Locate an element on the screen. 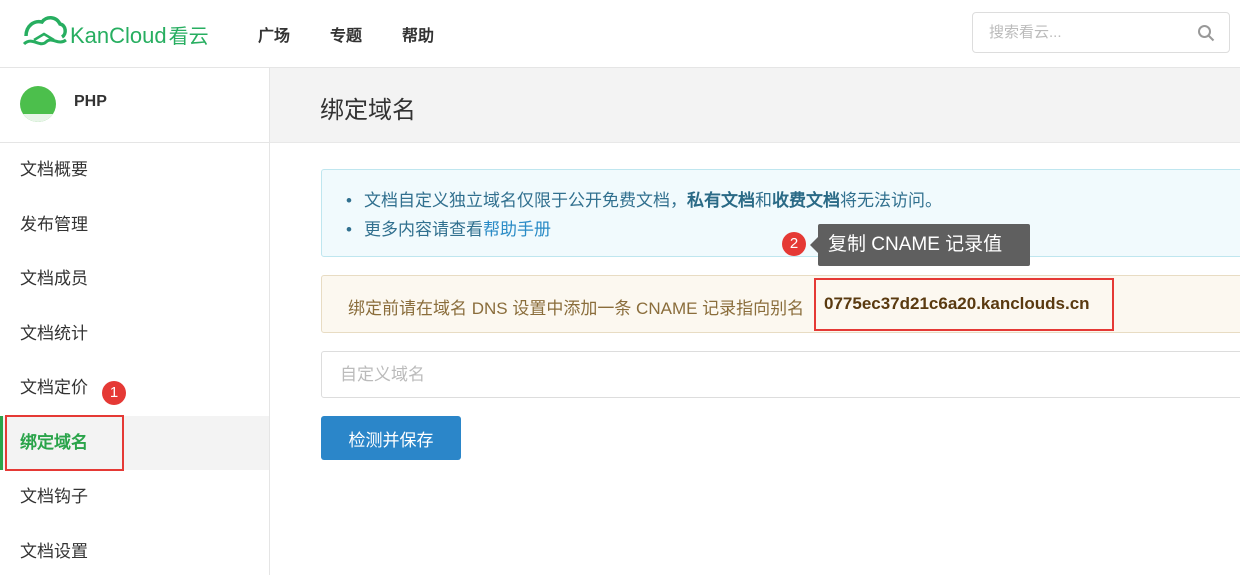 This screenshot has height=579, width=1240. sidebar-item-pricing: 文档定价 is located at coordinates (134, 388).